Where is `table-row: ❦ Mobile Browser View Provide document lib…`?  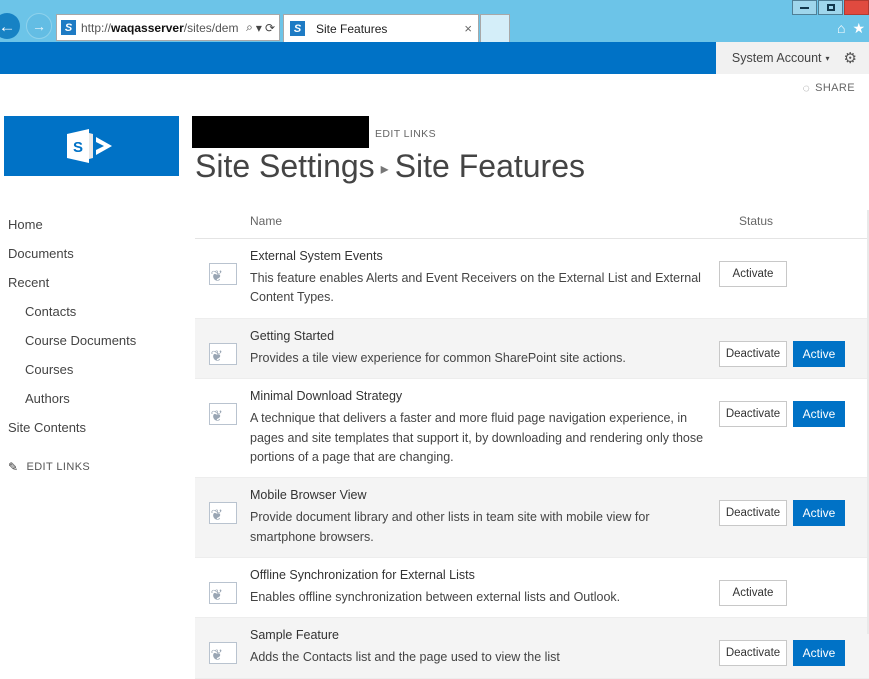
table-row: ❦ Mobile Browser View Provide document lib… is located at coordinates (532, 518).